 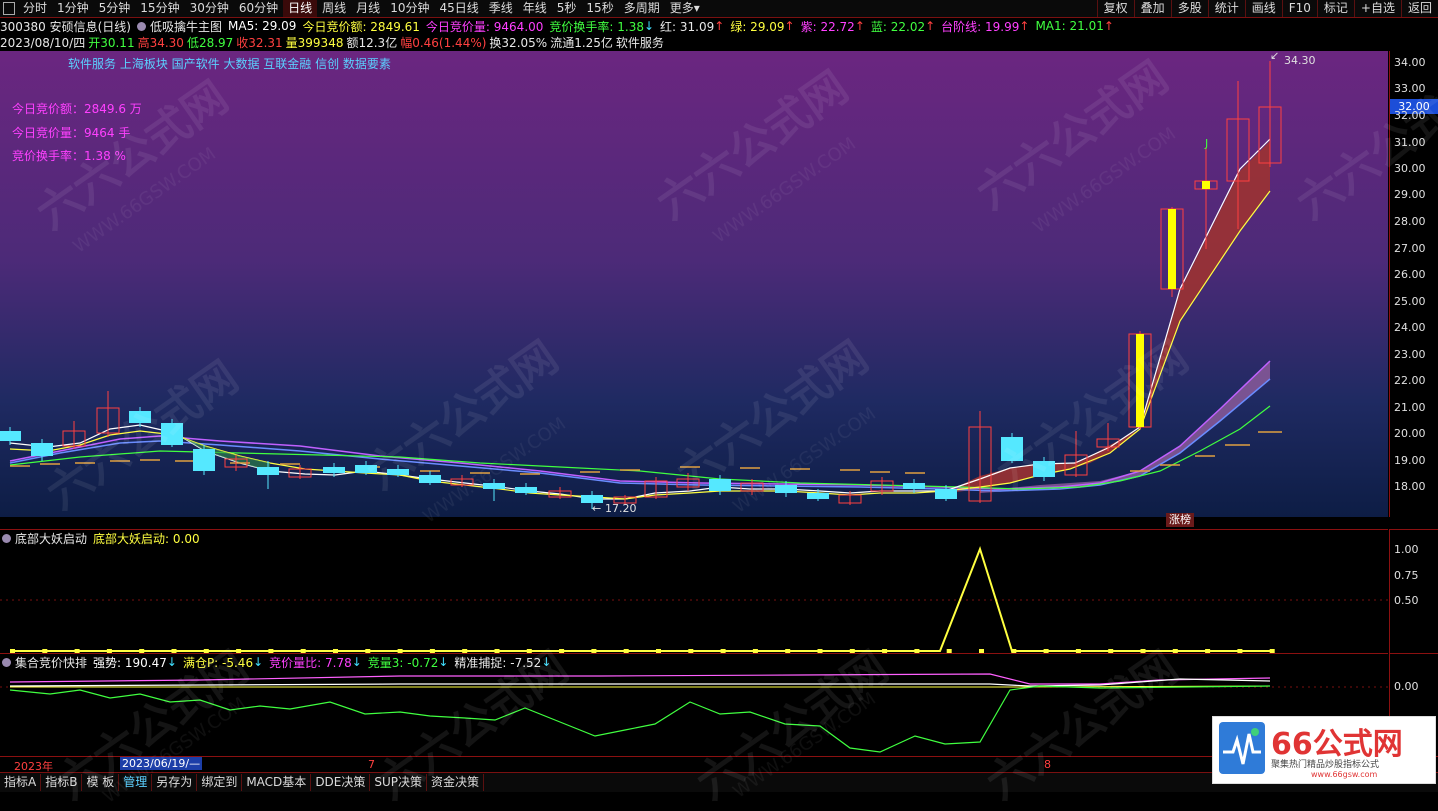 What do you see at coordinates (186, 26) in the screenshot?
I see `indicator-name: 低吸擒牛主图` at bounding box center [186, 26].